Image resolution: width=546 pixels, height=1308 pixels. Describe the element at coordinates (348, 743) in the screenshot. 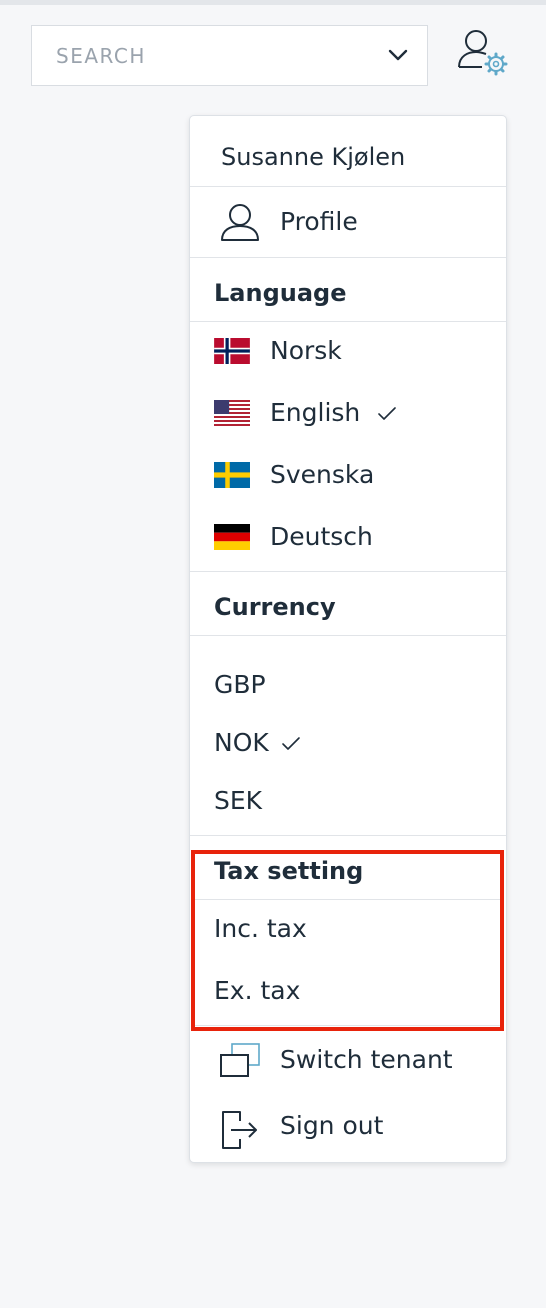

I see `currency-option-nok: NOK` at that location.